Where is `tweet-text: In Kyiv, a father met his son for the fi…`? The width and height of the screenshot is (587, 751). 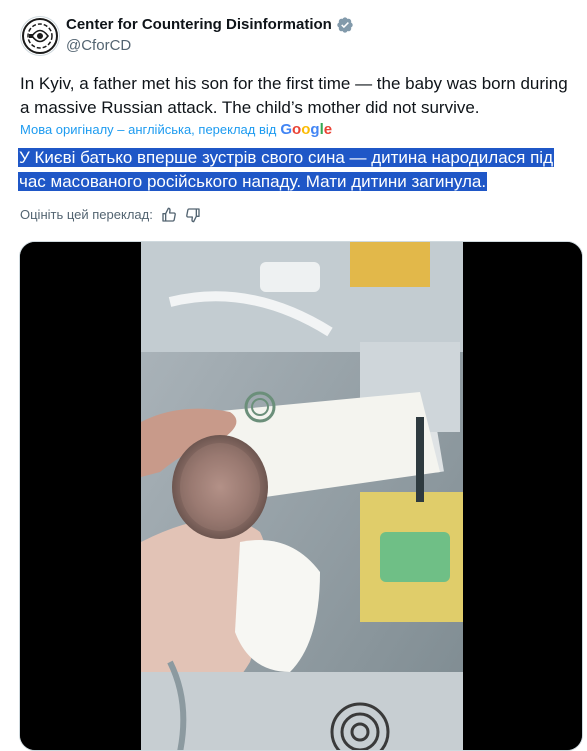 tweet-text: In Kyiv, a father met his son for the fi… is located at coordinates (294, 95).